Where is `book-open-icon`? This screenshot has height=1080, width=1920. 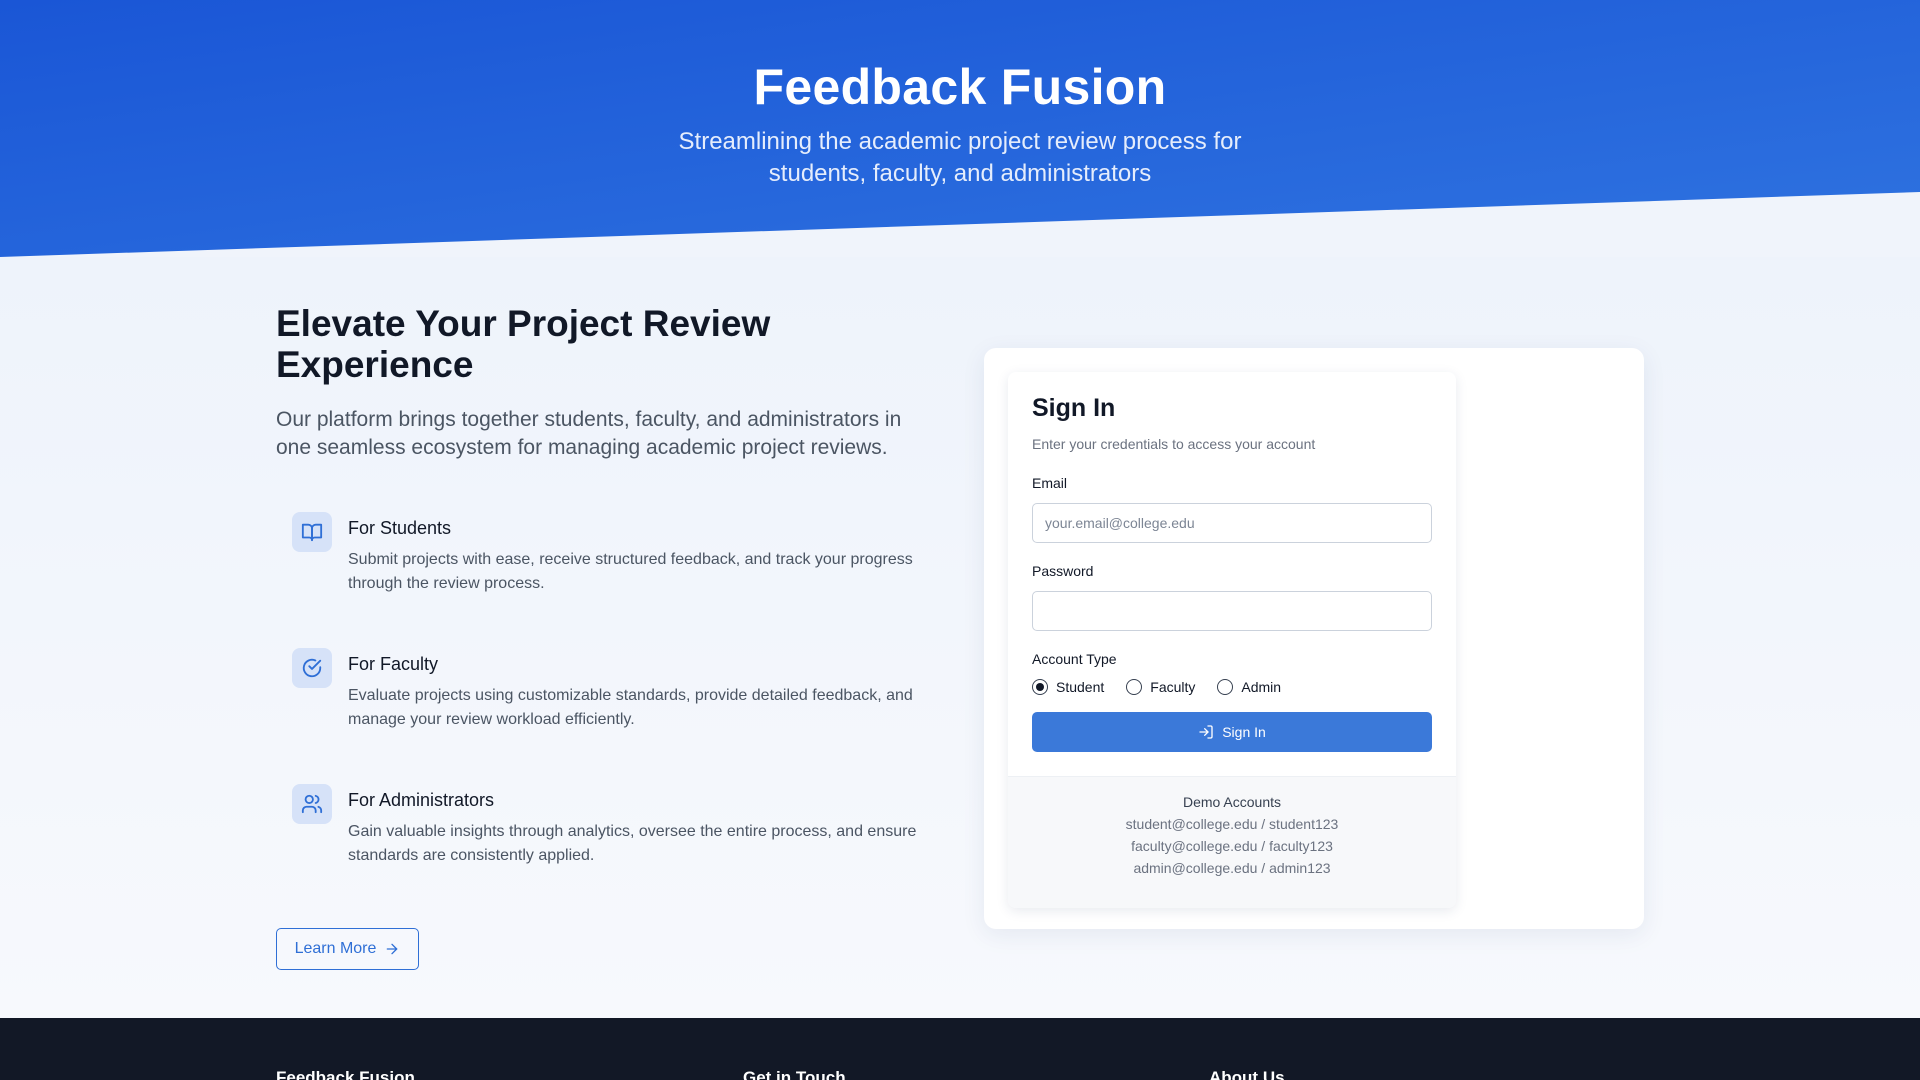
book-open-icon is located at coordinates (312, 532).